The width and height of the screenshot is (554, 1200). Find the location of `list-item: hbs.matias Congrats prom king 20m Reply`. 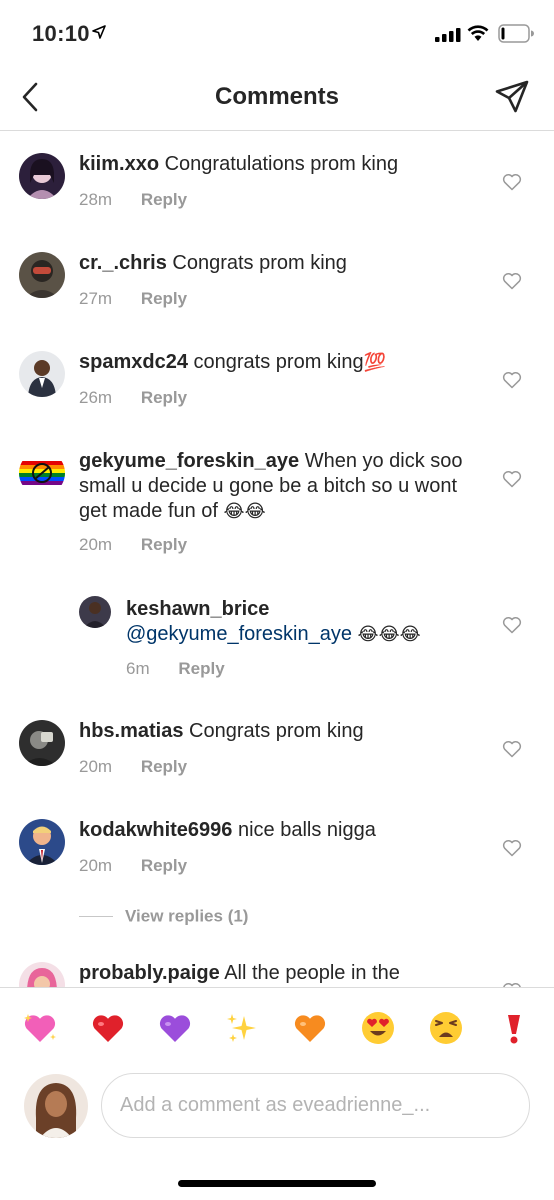

list-item: hbs.matias Congrats prom king 20m Reply is located at coordinates (277, 747).